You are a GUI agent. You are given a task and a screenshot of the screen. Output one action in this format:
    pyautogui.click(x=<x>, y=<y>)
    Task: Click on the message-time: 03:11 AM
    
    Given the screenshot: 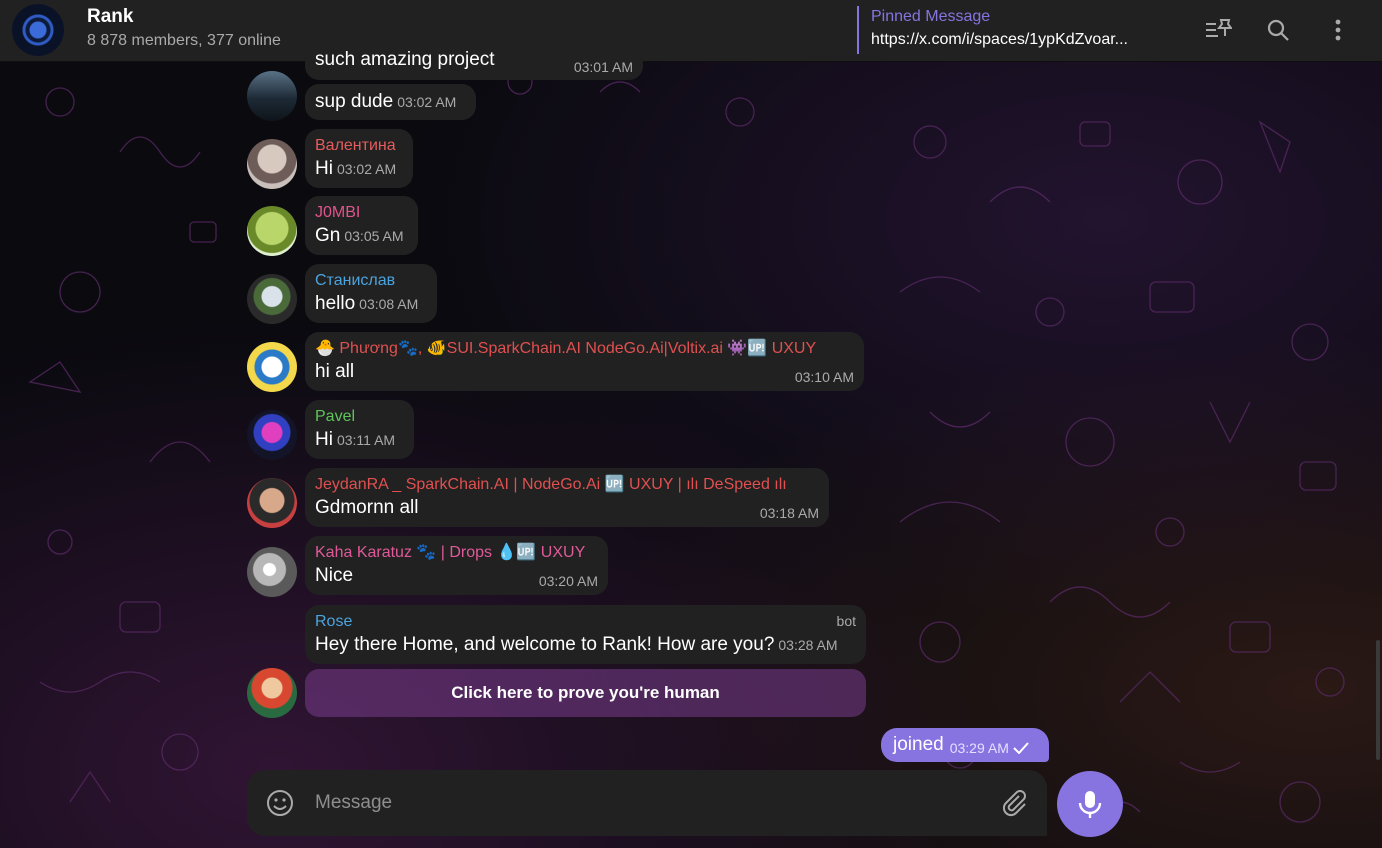 What is the action you would take?
    pyautogui.click(x=366, y=440)
    